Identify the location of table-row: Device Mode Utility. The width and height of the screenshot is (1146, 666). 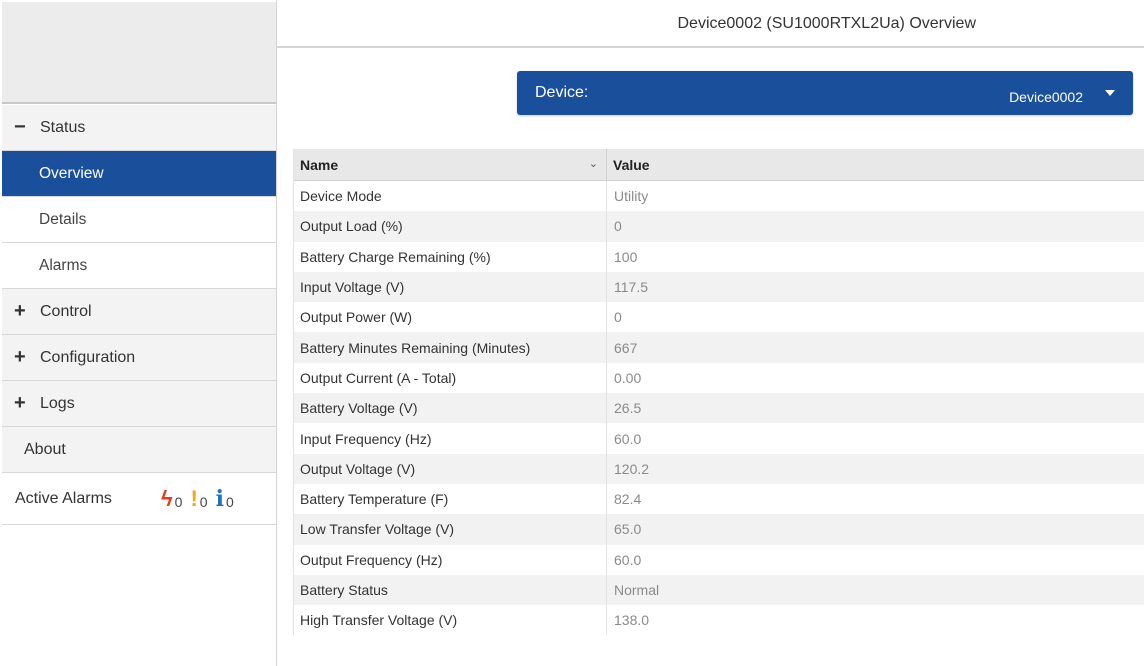
(719, 196).